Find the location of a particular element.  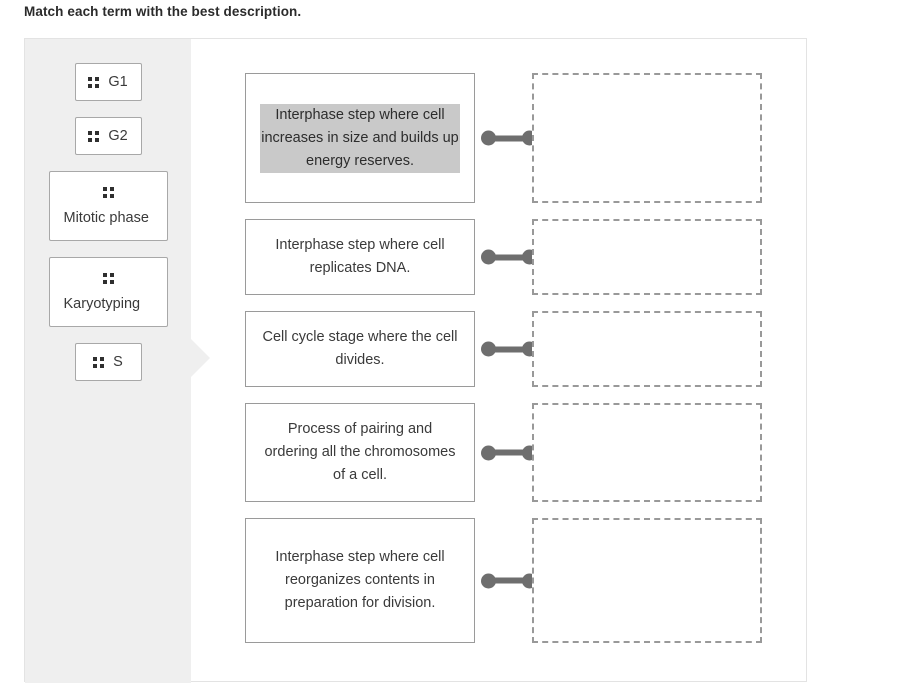

term-chip: S is located at coordinates (108, 362).